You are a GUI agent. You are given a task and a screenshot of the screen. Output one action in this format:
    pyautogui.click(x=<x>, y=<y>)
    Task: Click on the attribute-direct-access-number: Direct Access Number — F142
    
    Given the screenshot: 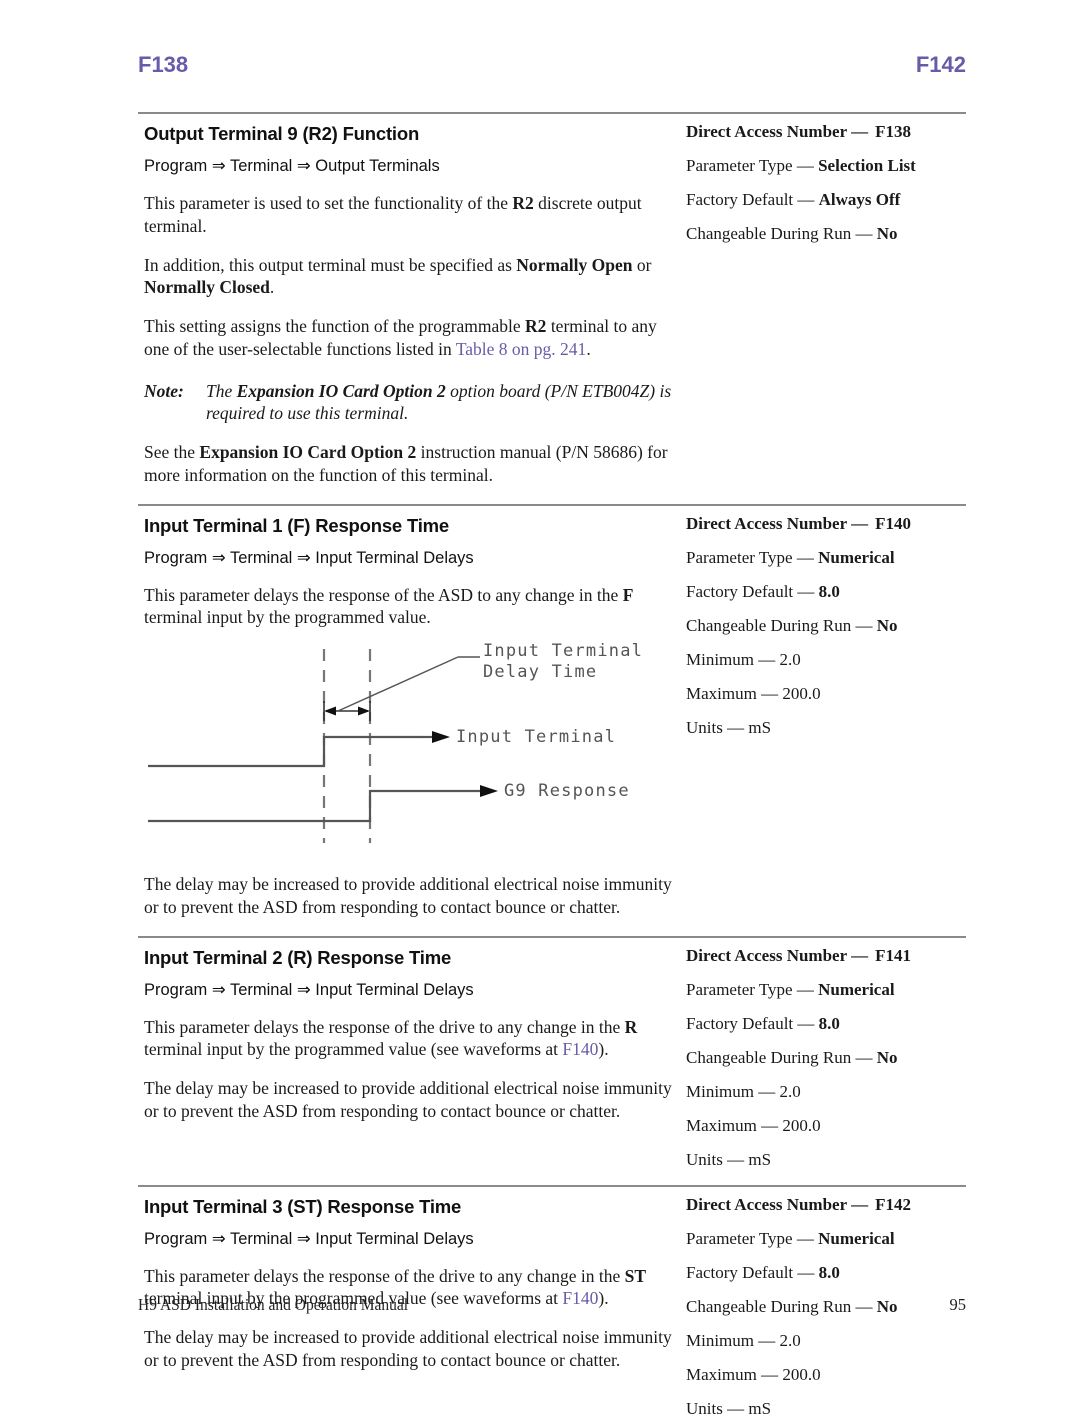 What is the action you would take?
    pyautogui.click(x=826, y=1204)
    